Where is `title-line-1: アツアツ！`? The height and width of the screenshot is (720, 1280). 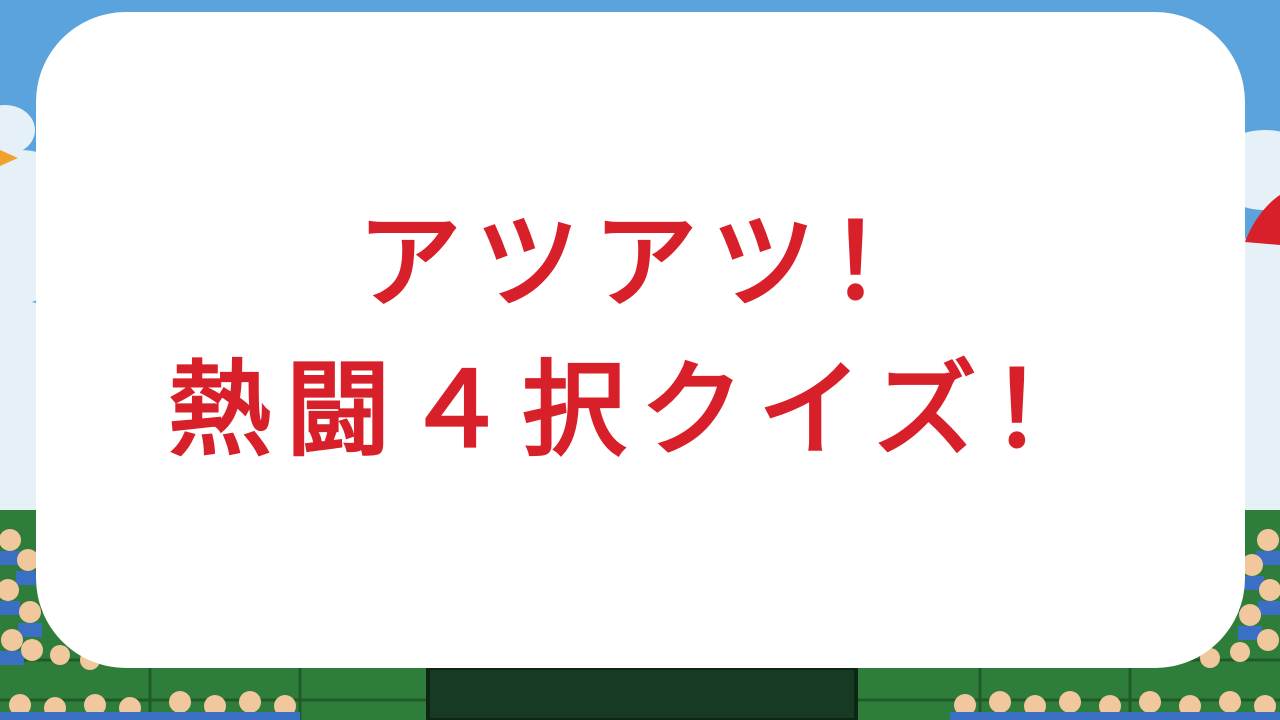
title-line-1: アツアツ！ is located at coordinates (652, 262).